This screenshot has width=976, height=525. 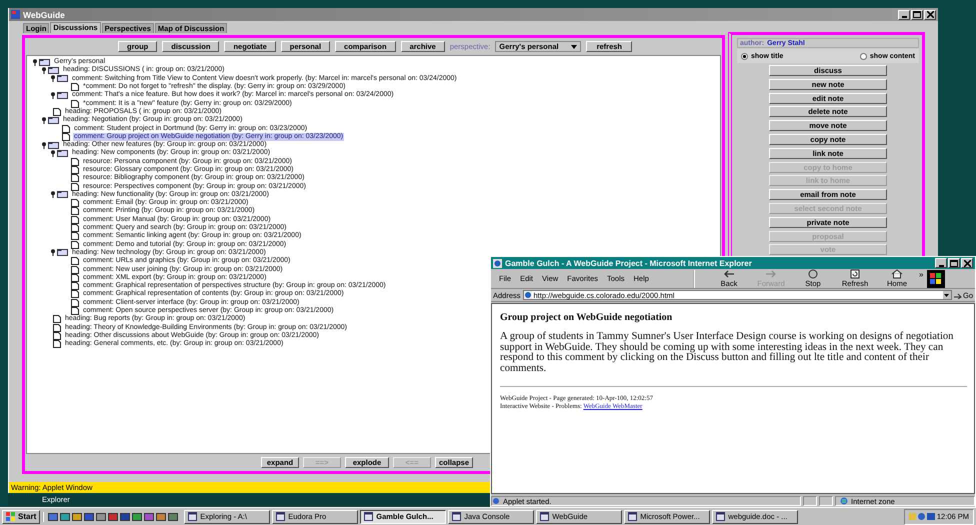 What do you see at coordinates (629, 263) in the screenshot?
I see `window-title: Gamble Gulch - A WebGuide Project - Microsoft Internet Explorer` at bounding box center [629, 263].